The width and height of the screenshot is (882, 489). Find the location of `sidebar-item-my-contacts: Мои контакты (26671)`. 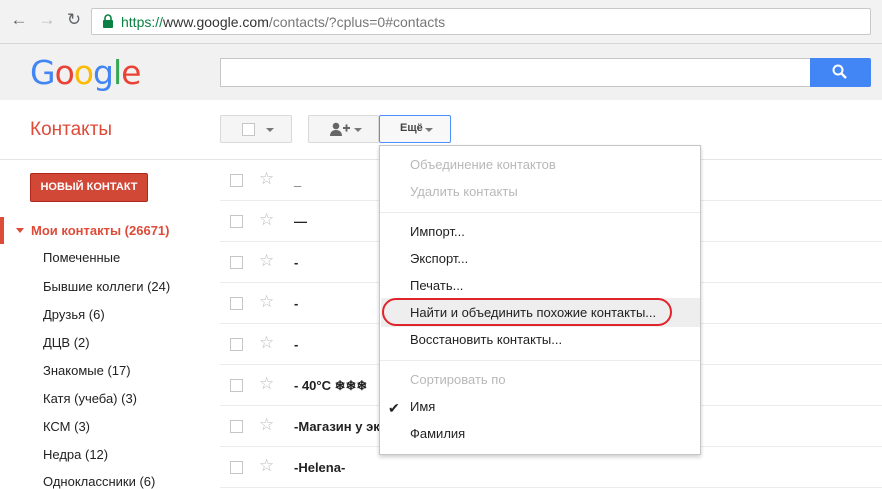

sidebar-item-my-contacts: Мои контакты (26671) is located at coordinates (93, 230).